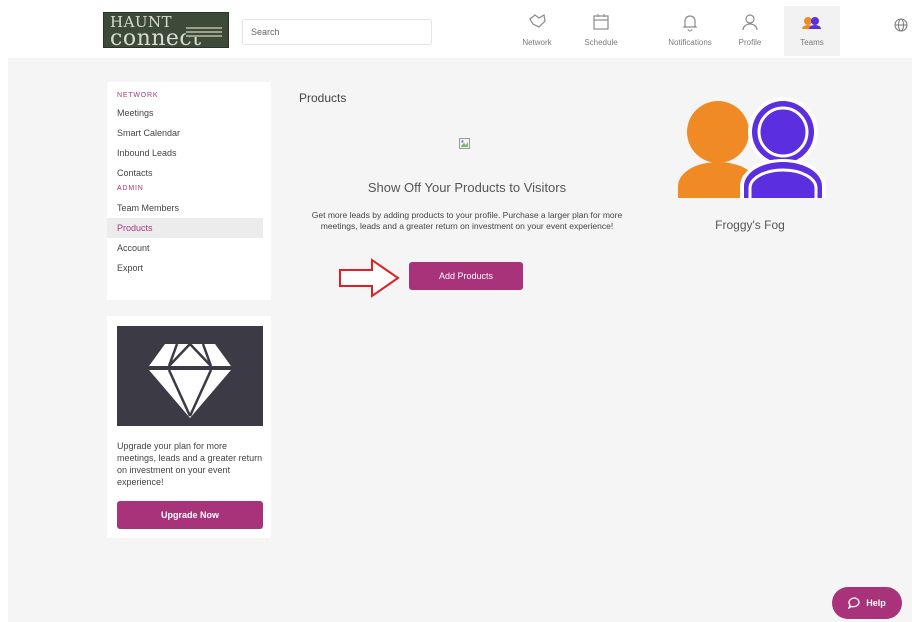 The height and width of the screenshot is (622, 912). Describe the element at coordinates (812, 42) in the screenshot. I see `nav-teams-label: Teams` at that location.